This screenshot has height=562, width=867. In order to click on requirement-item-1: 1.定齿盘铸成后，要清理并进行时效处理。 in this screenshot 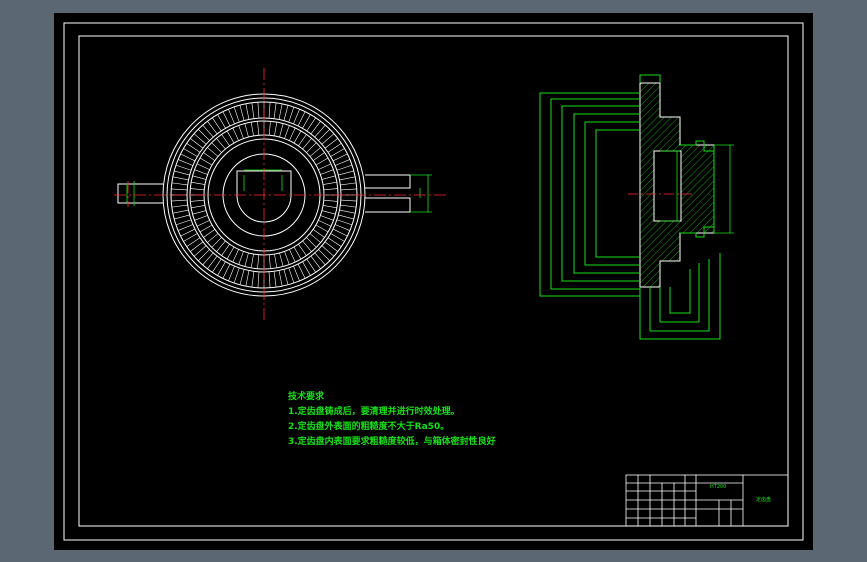, I will do `click(374, 412)`.